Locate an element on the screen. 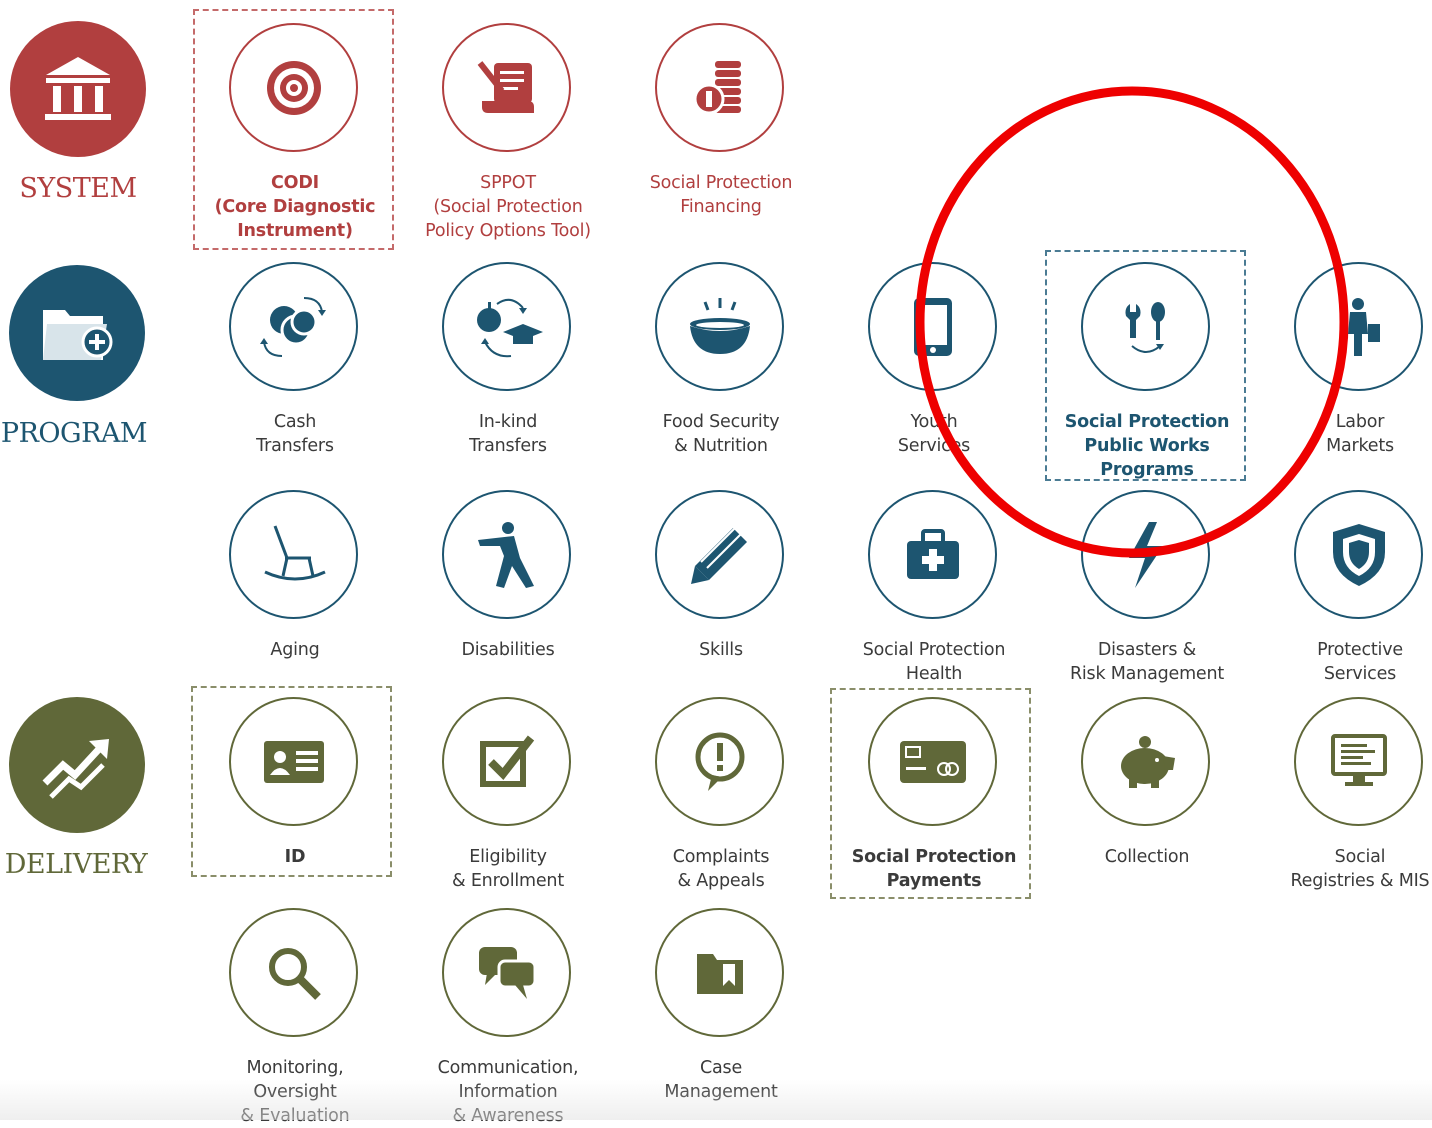 The height and width of the screenshot is (1128, 1432). folder-plus-icon is located at coordinates (77, 333).